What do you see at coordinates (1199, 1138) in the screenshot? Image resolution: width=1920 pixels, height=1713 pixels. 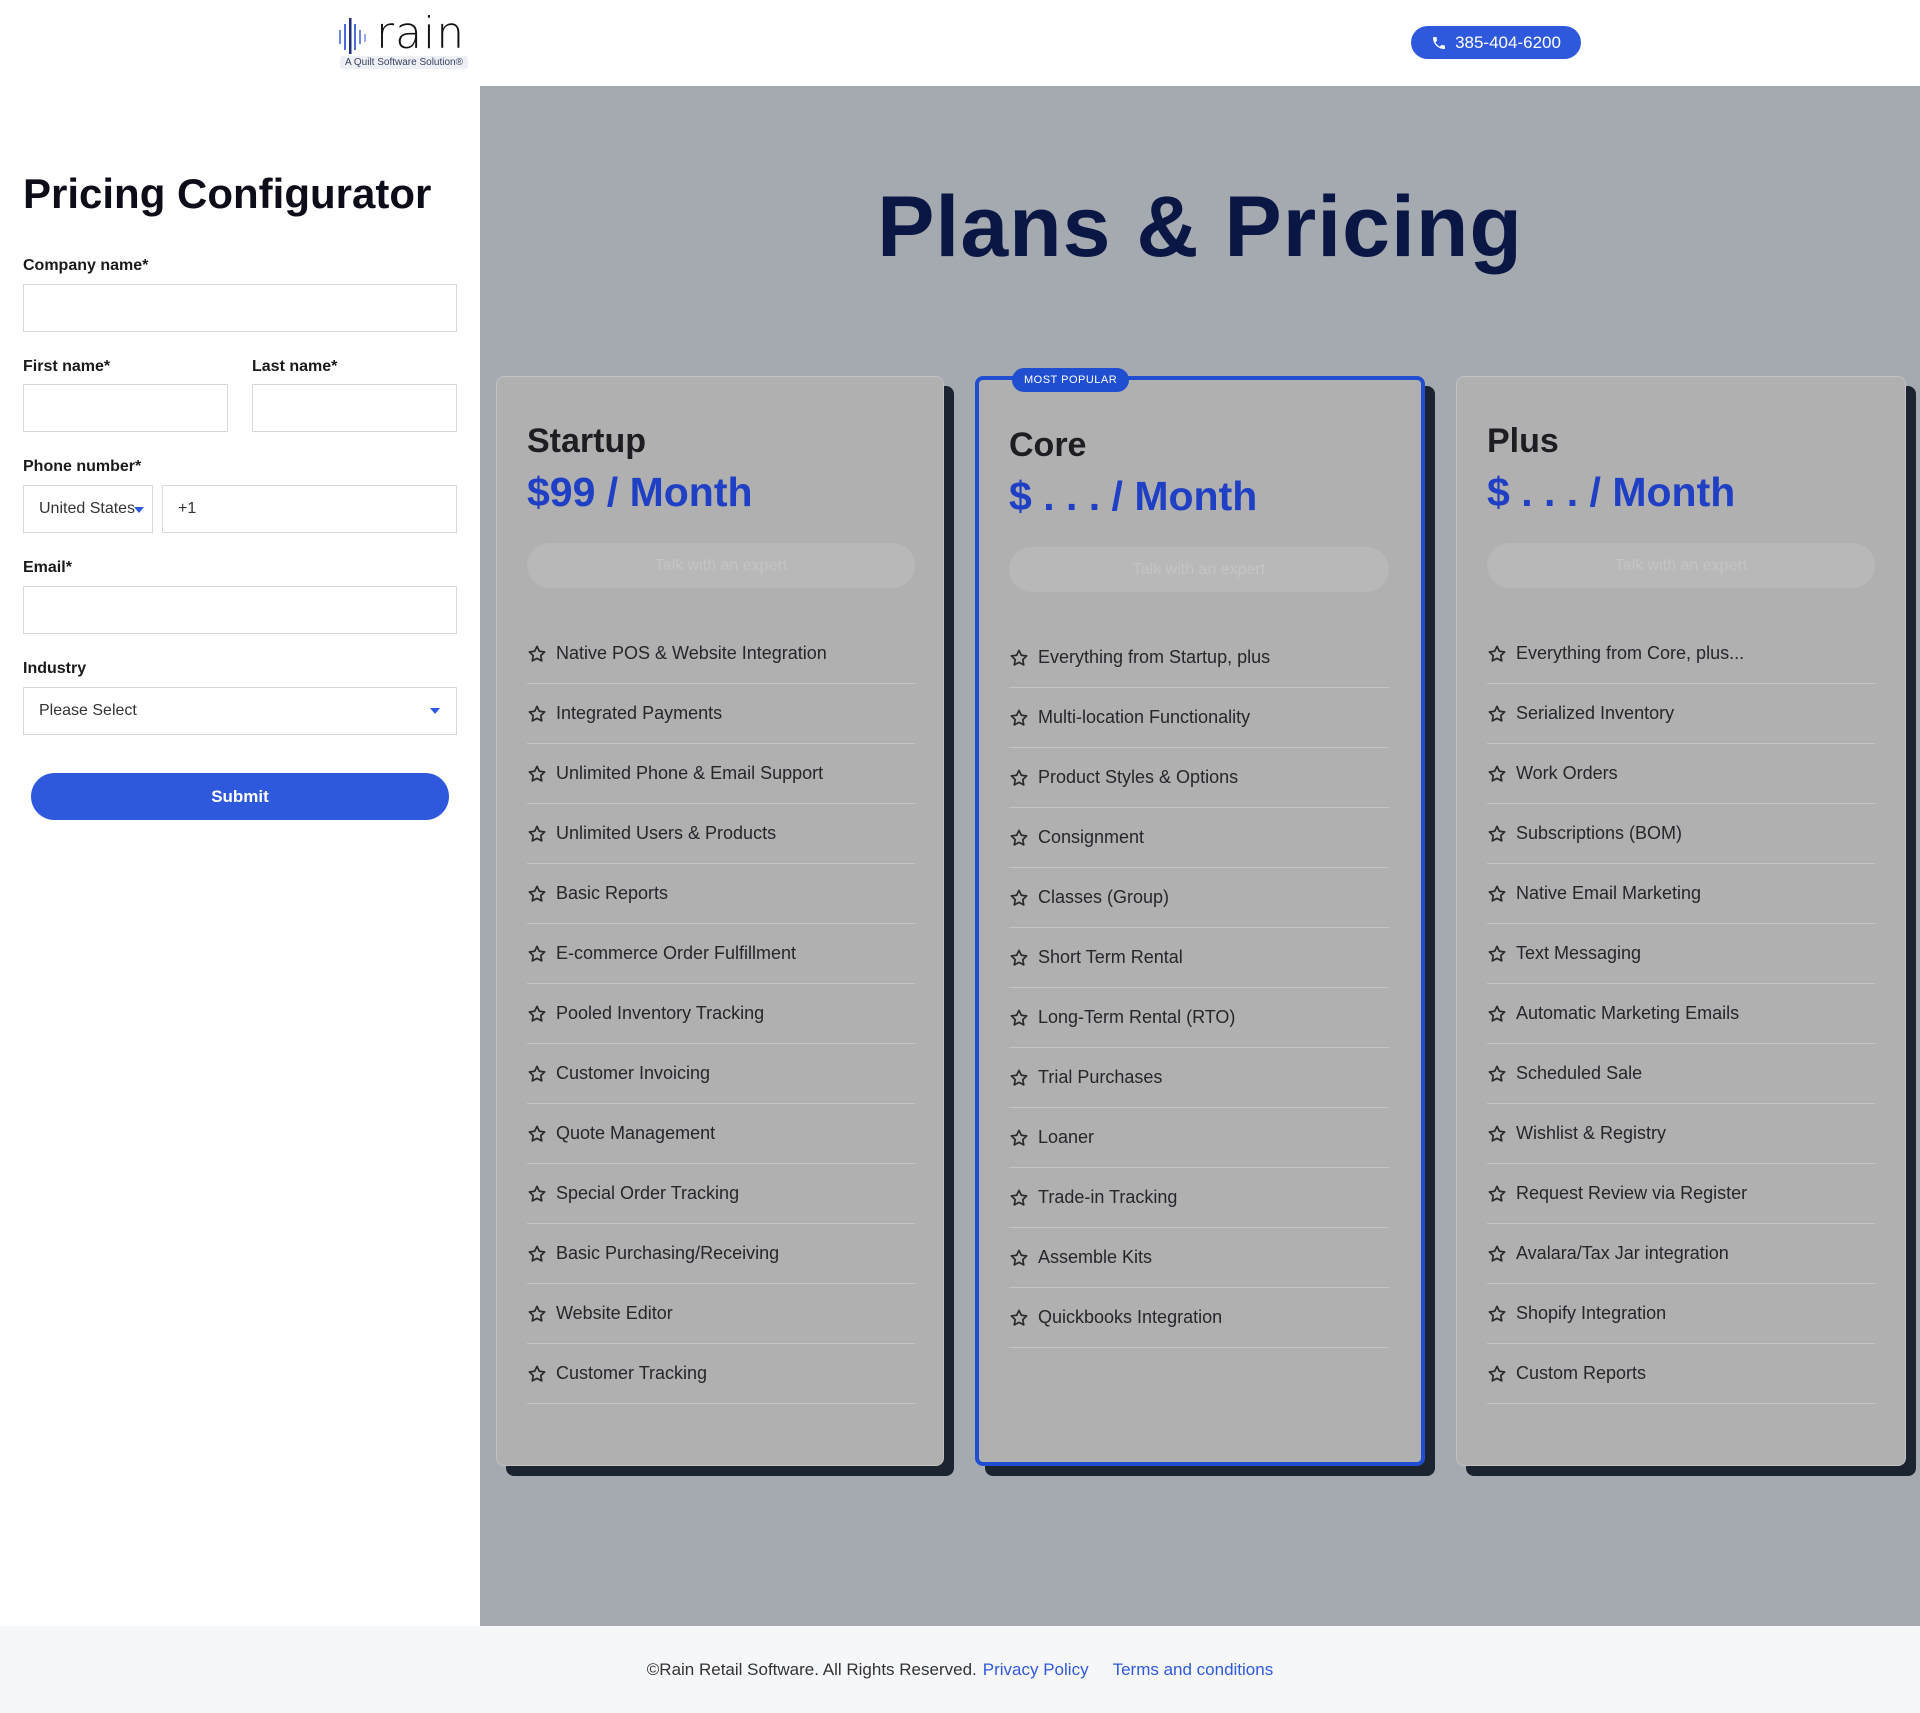 I see `feature-item: Loaner` at bounding box center [1199, 1138].